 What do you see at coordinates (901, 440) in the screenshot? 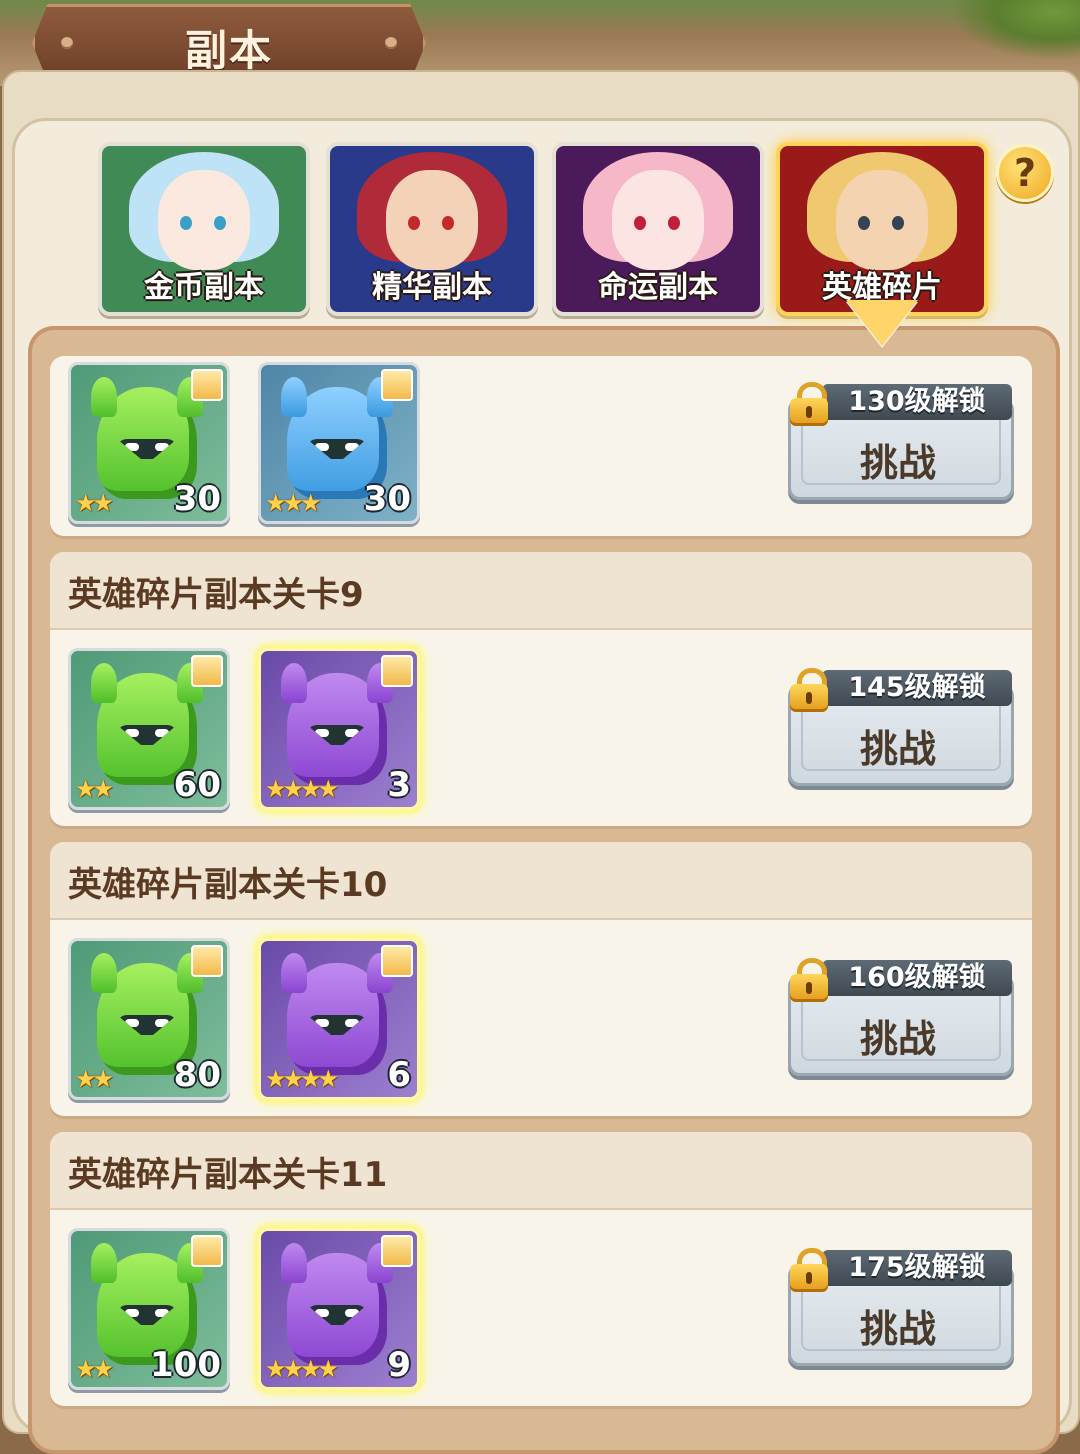
I see `challenge-button: 130级解锁挑战` at bounding box center [901, 440].